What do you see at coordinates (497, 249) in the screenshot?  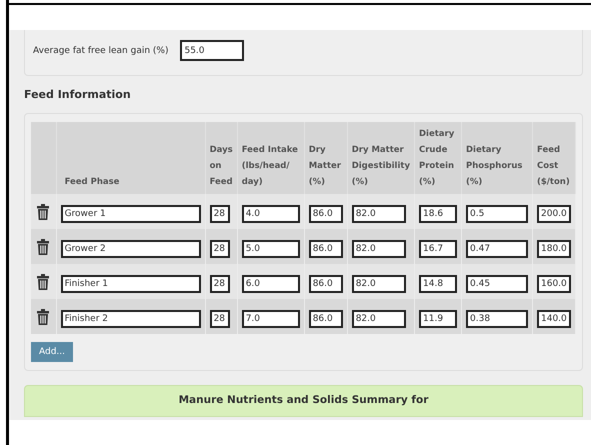 I see `table-input: 0.47` at bounding box center [497, 249].